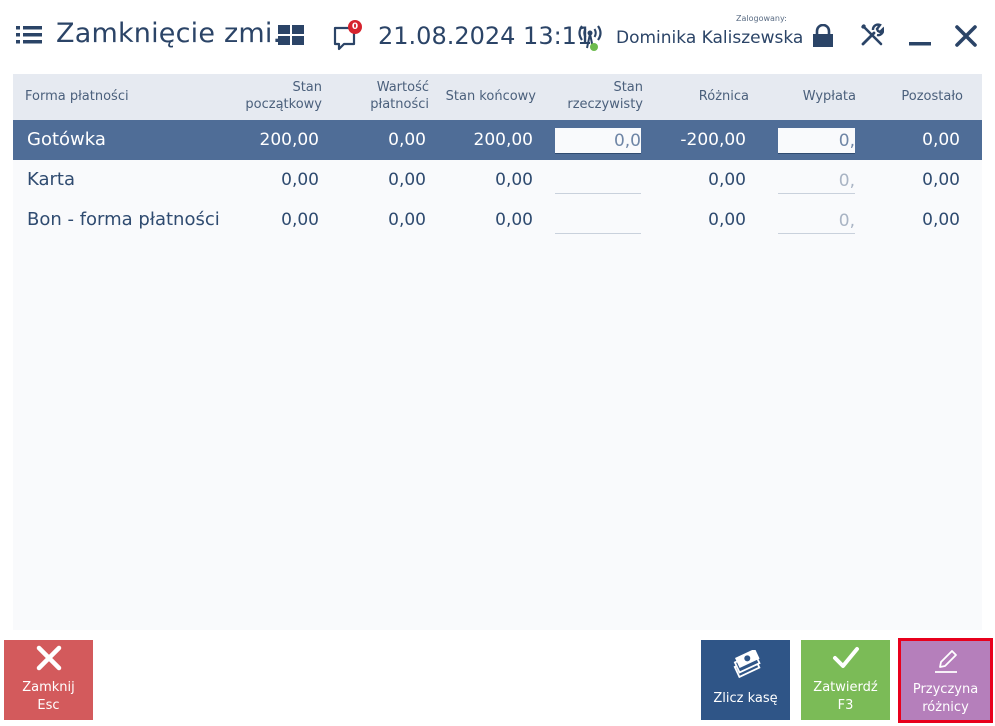 This screenshot has height=726, width=995. Describe the element at coordinates (872, 35) in the screenshot. I see `tools-icon` at that location.